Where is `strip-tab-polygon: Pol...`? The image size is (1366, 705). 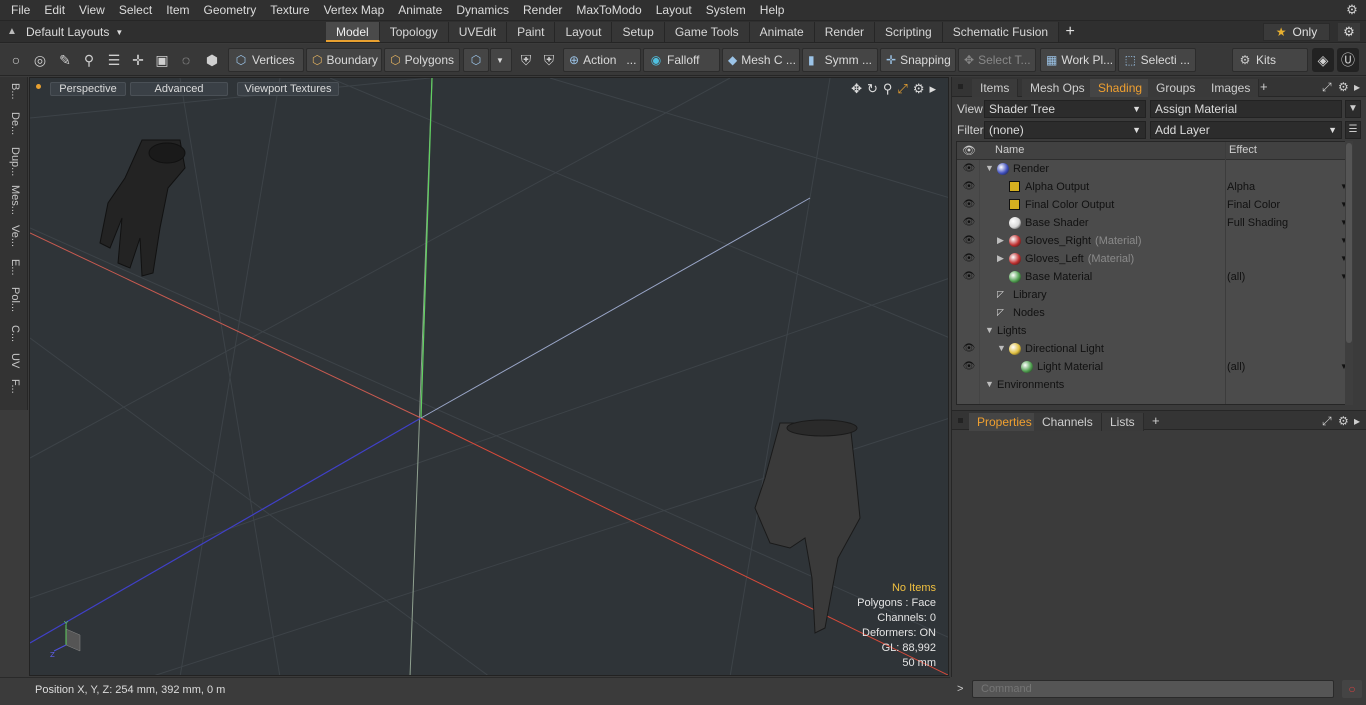 strip-tab-polygon: Pol... is located at coordinates (13, 303).